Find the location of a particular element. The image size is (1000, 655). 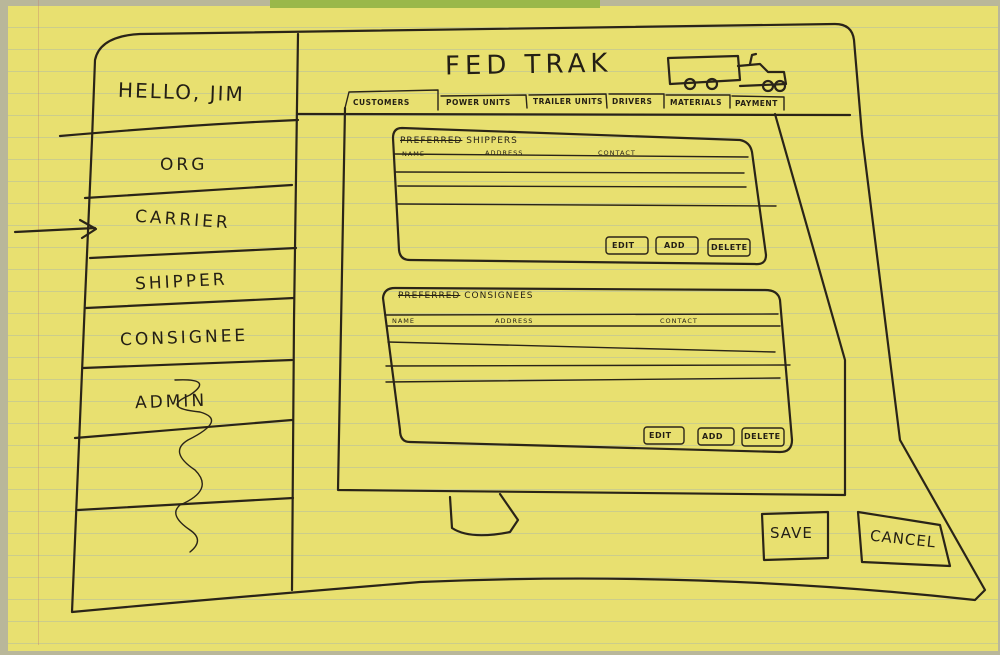

shippers-header-line is located at coordinates (571, 155).